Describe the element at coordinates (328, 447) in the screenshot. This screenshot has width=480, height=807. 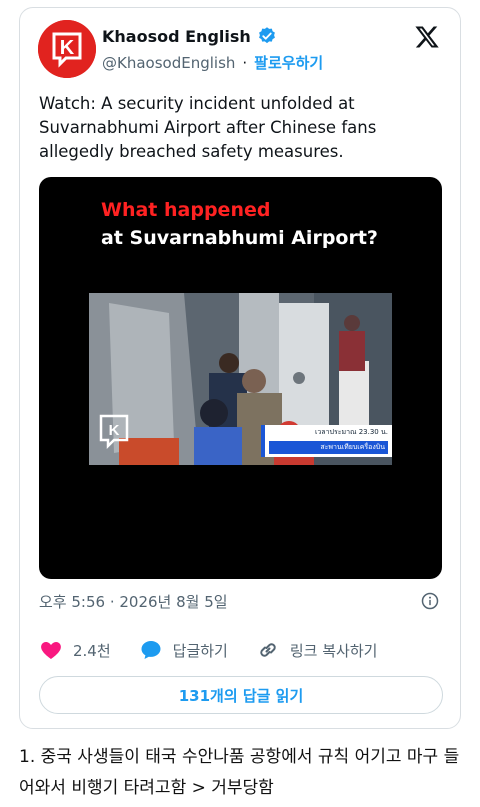
I see `caption-line2: สะพานเทียบเครื่องบิน` at that location.